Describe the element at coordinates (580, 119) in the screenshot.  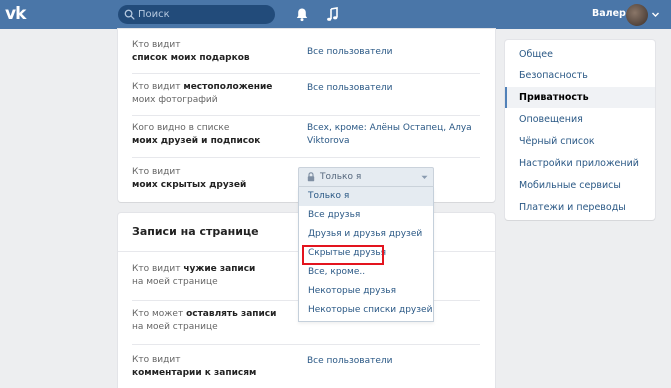
I see `menu-item-notifications: Оповещения` at that location.